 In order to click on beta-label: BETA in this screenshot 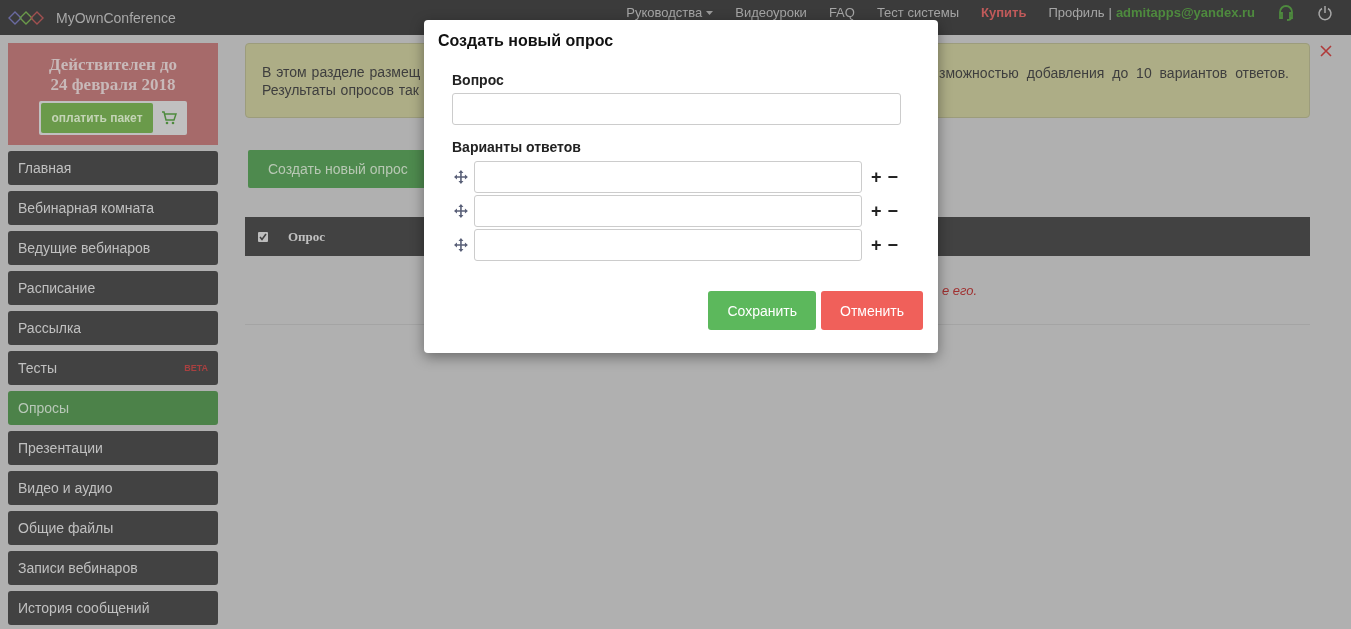, I will do `click(196, 368)`.